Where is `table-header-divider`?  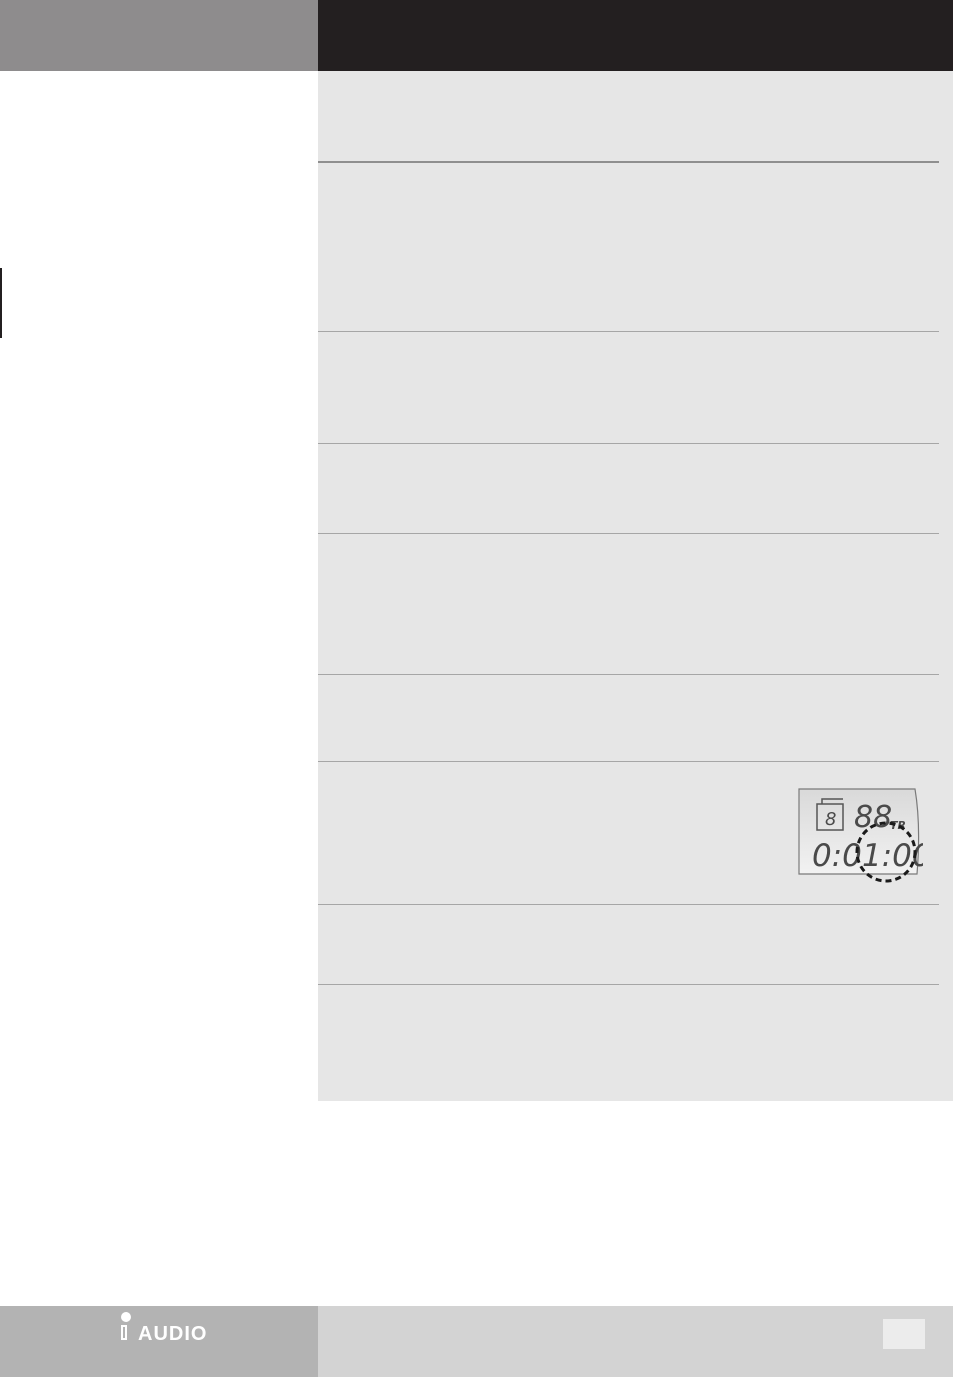
table-header-divider is located at coordinates (628, 162).